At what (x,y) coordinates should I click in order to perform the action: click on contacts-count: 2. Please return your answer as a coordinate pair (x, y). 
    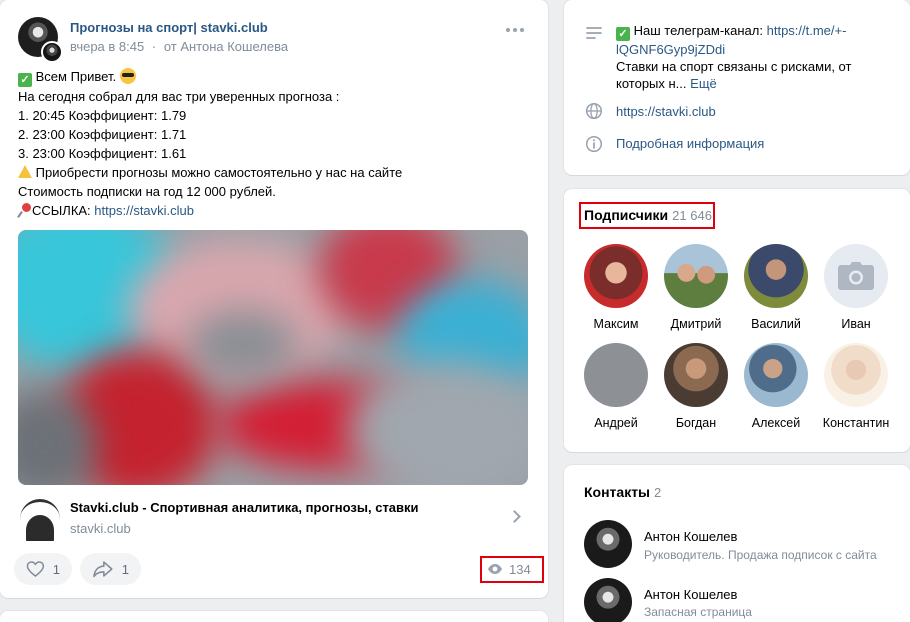
    Looking at the image, I should click on (658, 492).